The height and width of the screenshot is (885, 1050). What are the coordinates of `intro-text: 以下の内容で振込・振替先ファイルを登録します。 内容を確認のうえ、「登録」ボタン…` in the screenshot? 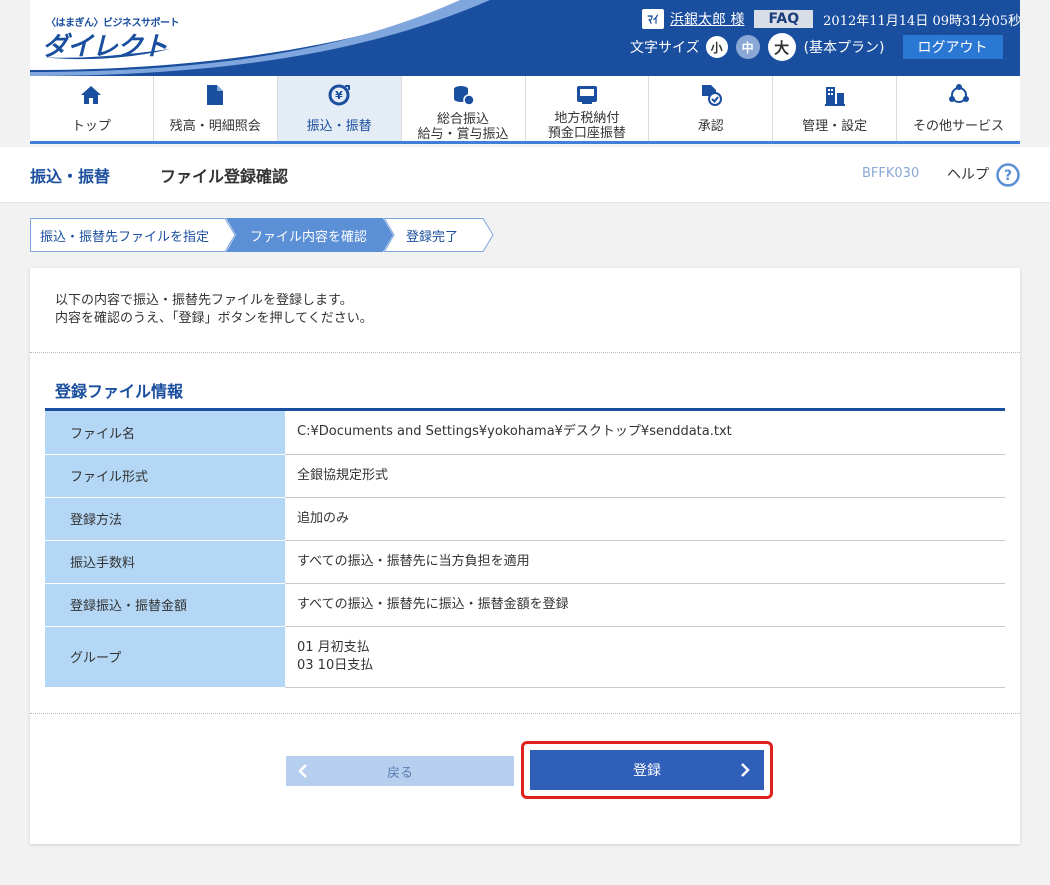 It's located at (214, 310).